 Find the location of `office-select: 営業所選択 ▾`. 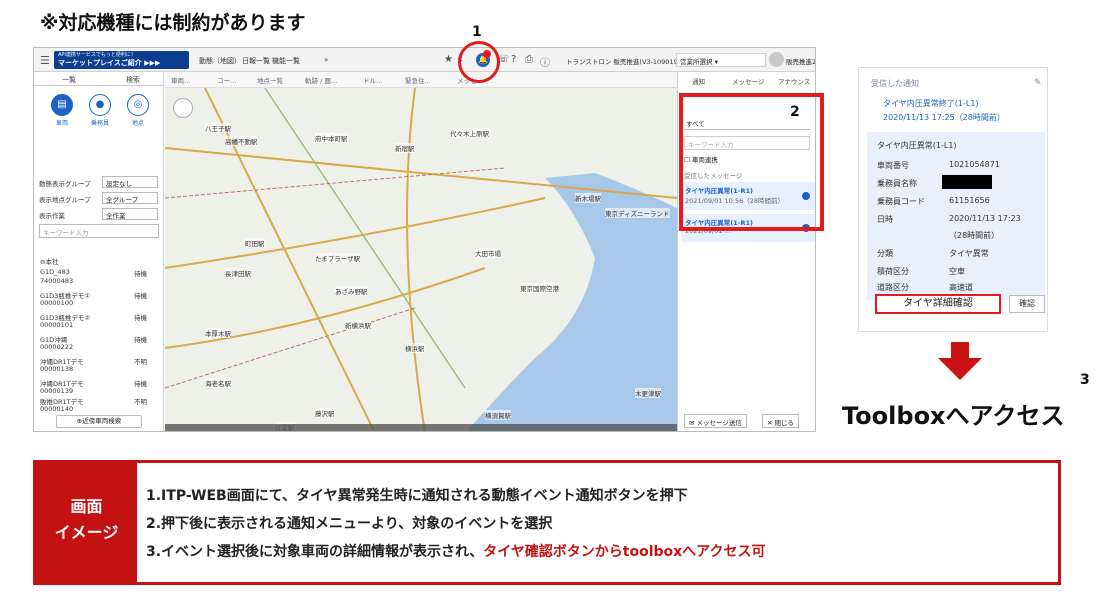

office-select: 営業所選択 ▾ is located at coordinates (721, 60).